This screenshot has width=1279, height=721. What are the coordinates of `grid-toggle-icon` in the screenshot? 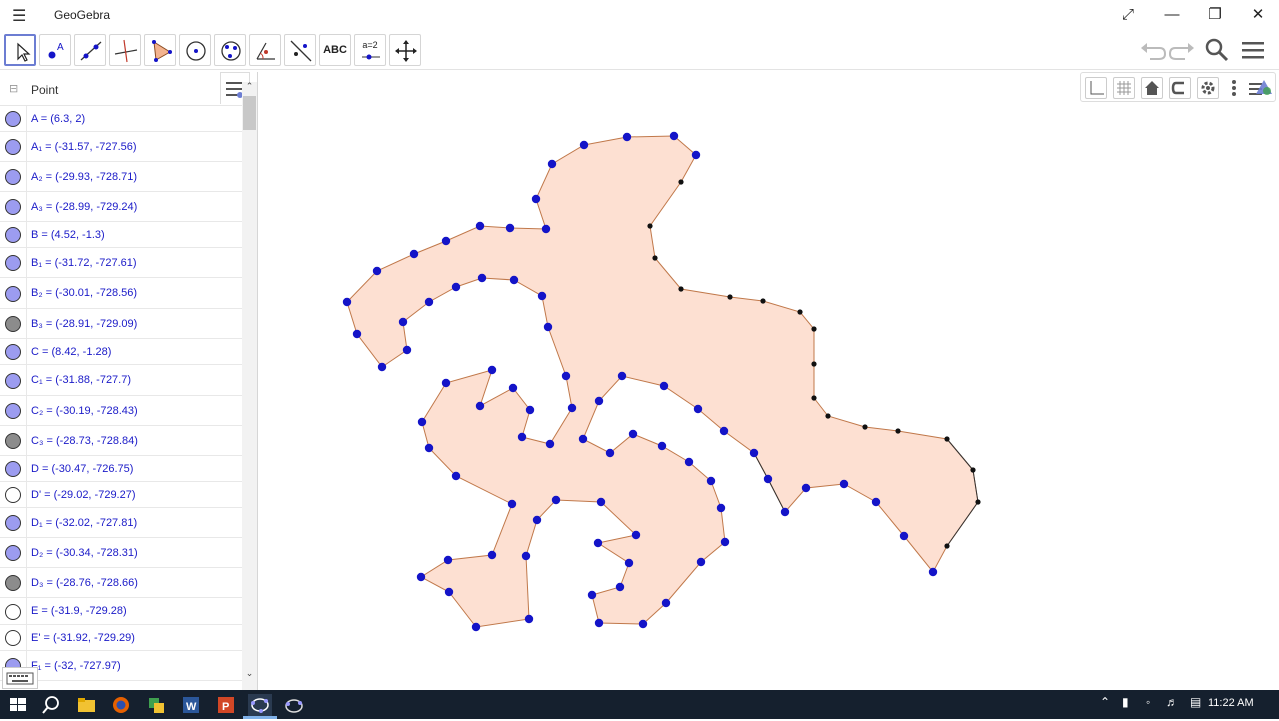 It's located at (1124, 88).